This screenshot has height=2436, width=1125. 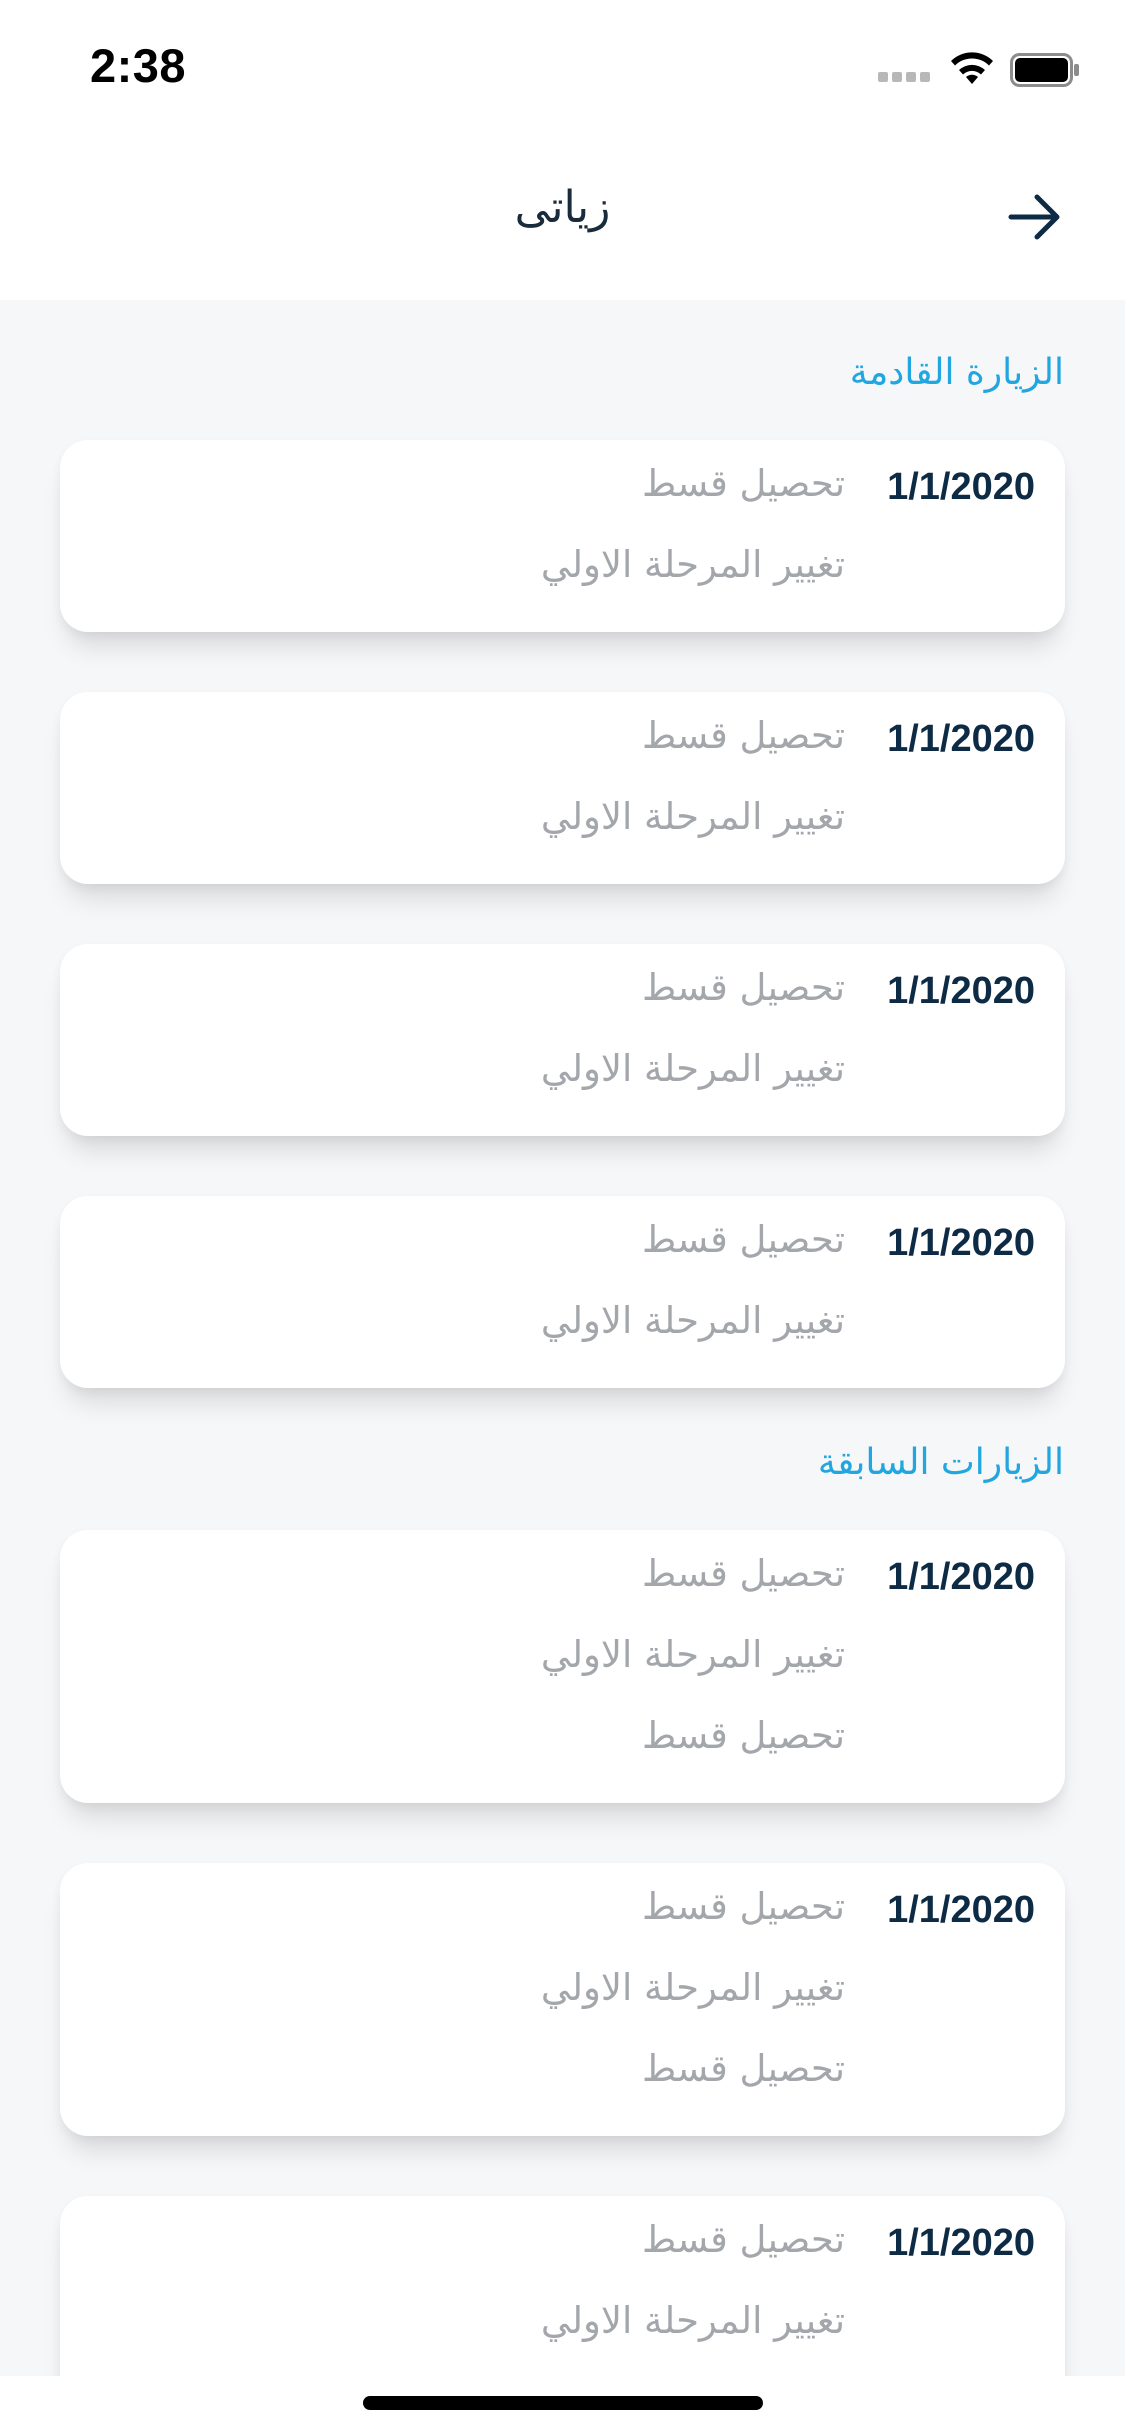 What do you see at coordinates (1044, 70) in the screenshot?
I see `battery-icon` at bounding box center [1044, 70].